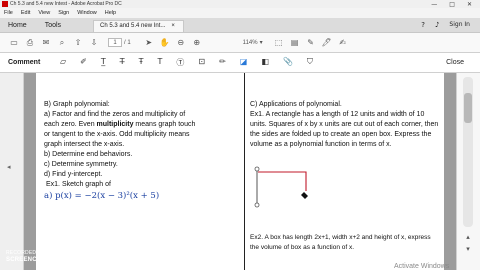 The image size is (480, 270). I want to click on fit-page-icon: ⬚, so click(279, 42).